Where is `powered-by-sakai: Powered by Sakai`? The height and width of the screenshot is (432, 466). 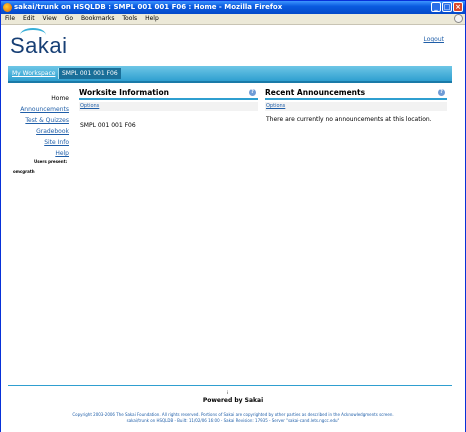 powered-by-sakai: Powered by Sakai is located at coordinates (233, 400).